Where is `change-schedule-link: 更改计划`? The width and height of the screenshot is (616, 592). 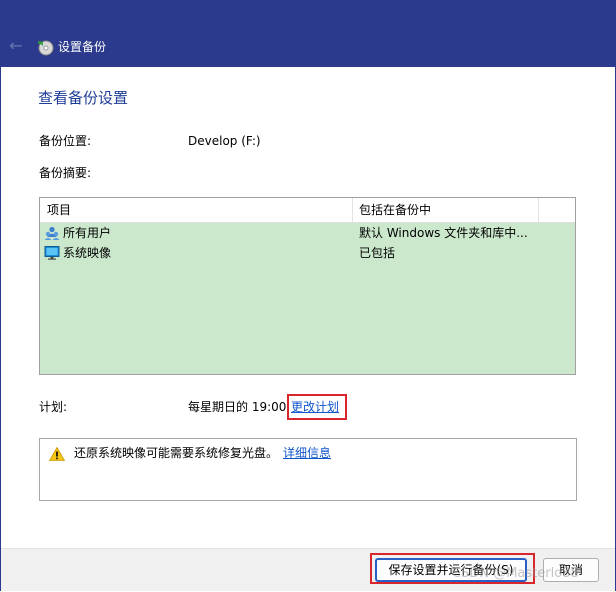 change-schedule-link: 更改计划 is located at coordinates (315, 407).